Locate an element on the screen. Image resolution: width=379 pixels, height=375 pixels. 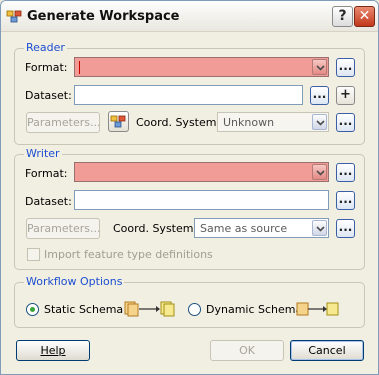
static-schema-icon is located at coordinates (149, 309).